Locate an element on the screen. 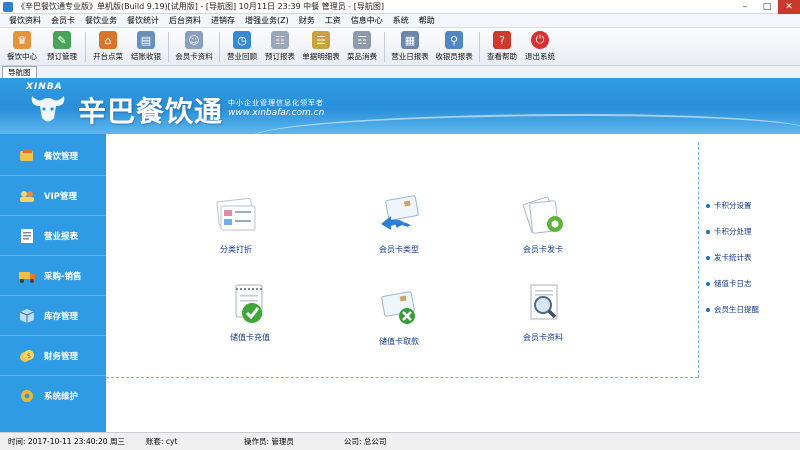 The width and height of the screenshot is (800, 450). toolbar-dining-center-button: ♛ 餐饮中心 is located at coordinates (22, 47).